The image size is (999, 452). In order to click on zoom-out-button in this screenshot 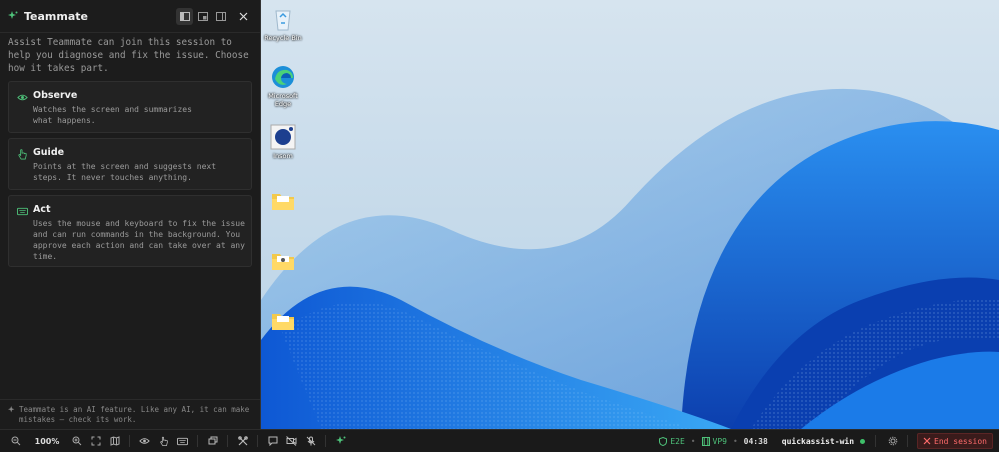, I will do `click(15, 441)`.